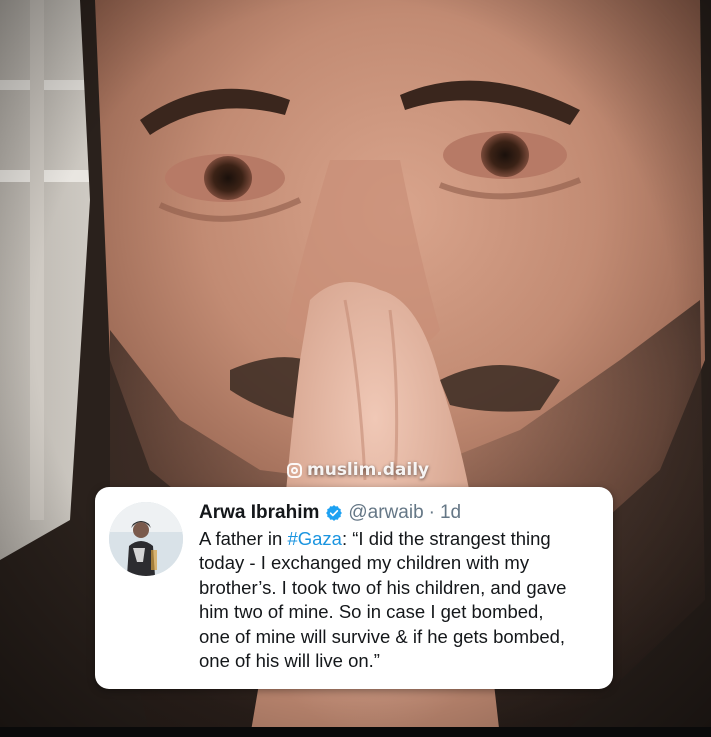  I want to click on watermark-text: muslim.daily, so click(368, 470).